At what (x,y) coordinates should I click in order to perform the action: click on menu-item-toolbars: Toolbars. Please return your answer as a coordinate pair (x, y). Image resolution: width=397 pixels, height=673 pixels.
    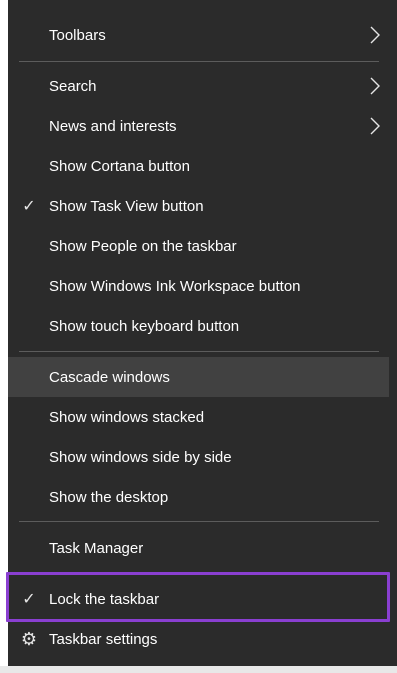
    Looking at the image, I should click on (198, 35).